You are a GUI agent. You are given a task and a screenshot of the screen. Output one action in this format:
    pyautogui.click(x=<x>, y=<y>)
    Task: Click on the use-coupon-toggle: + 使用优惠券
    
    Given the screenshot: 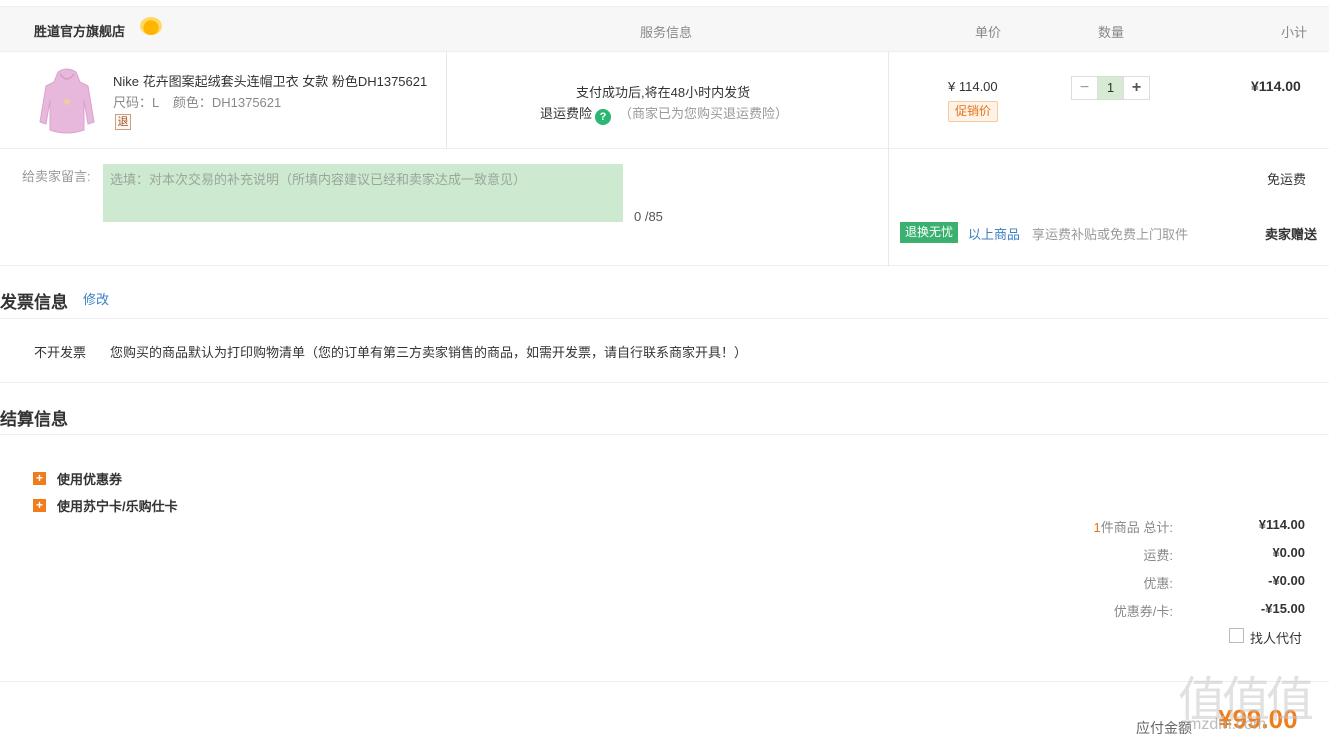 What is the action you would take?
    pyautogui.click(x=77, y=478)
    